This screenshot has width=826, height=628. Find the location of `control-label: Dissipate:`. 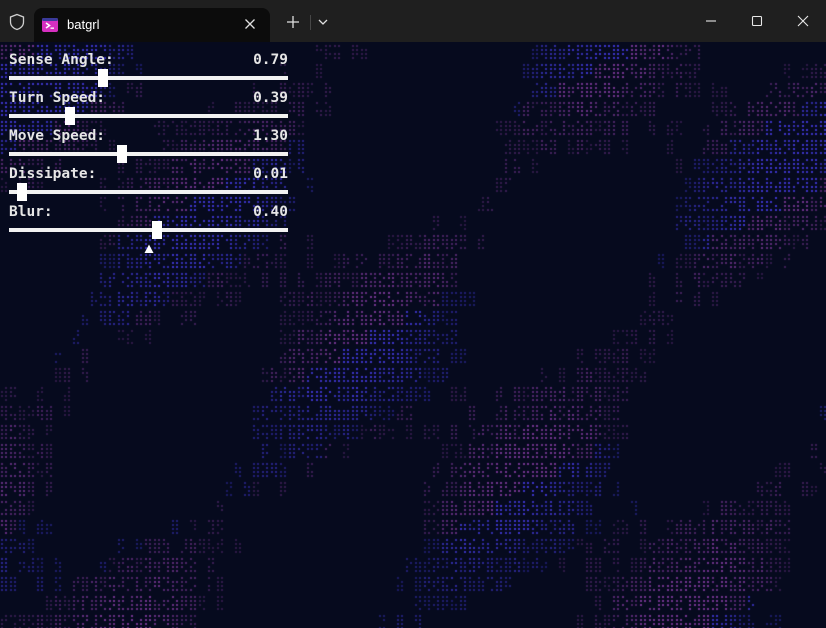

control-label: Dissipate: is located at coordinates (53, 174).